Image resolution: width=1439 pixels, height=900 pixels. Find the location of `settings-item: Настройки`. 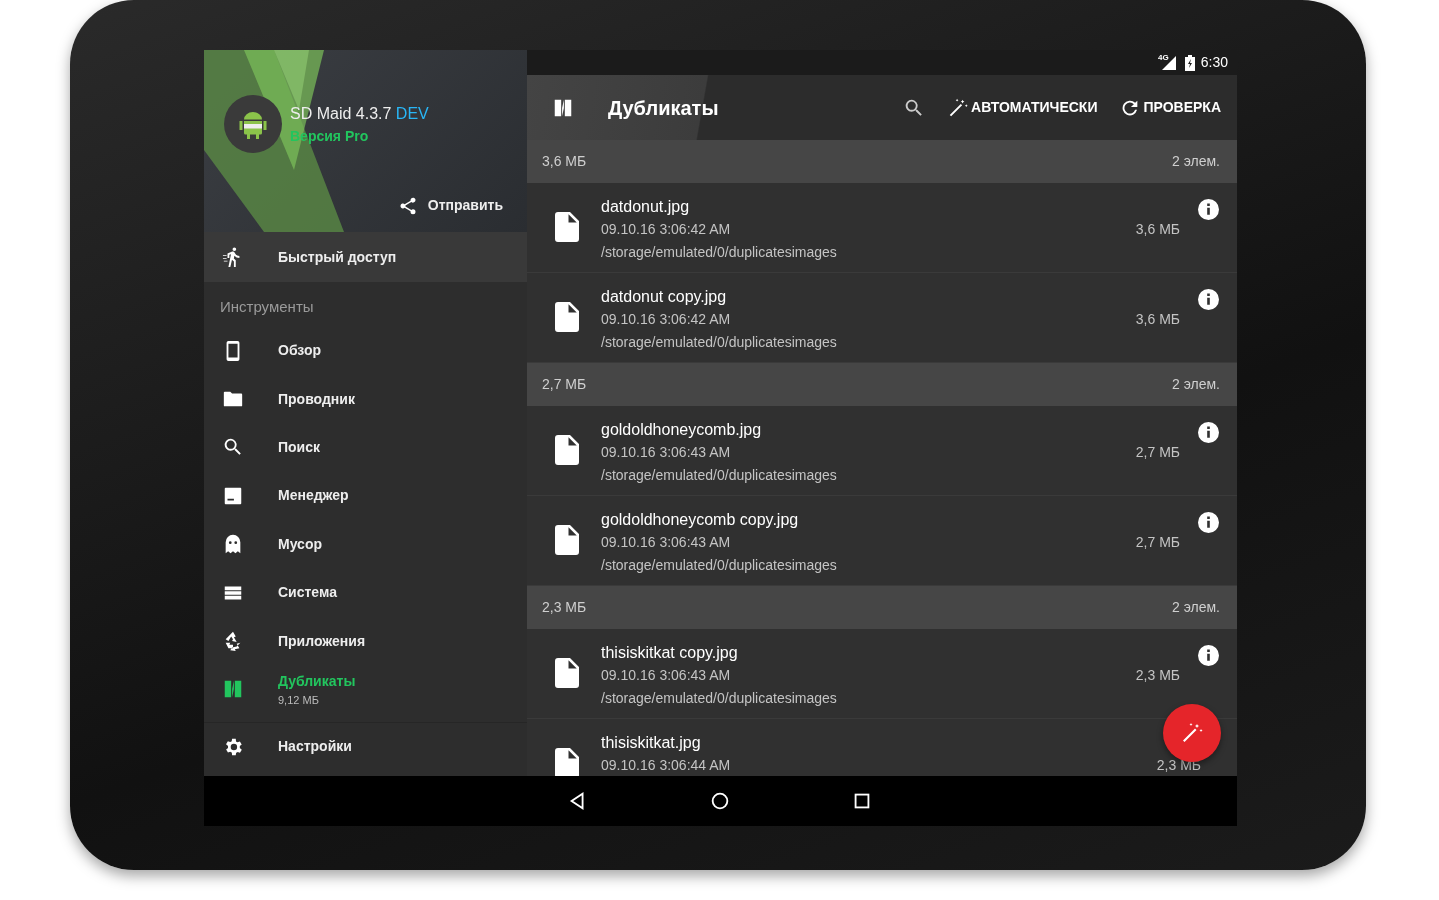

settings-item: Настройки is located at coordinates (365, 746).